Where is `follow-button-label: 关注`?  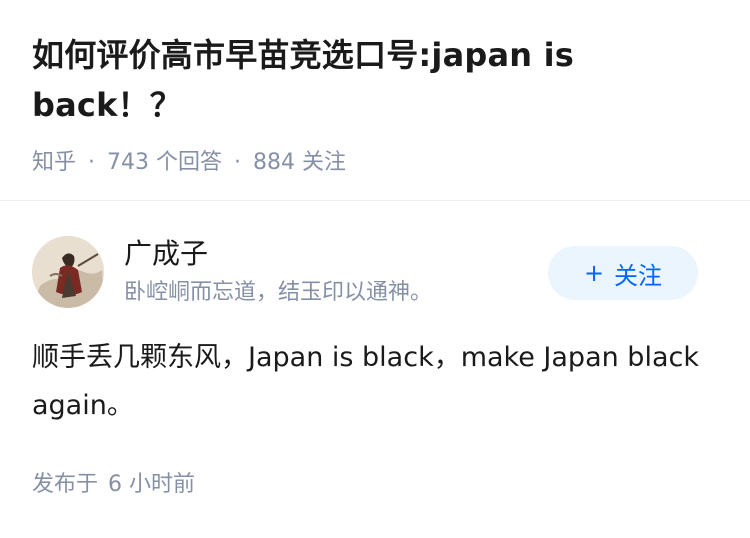 follow-button-label: 关注 is located at coordinates (638, 275).